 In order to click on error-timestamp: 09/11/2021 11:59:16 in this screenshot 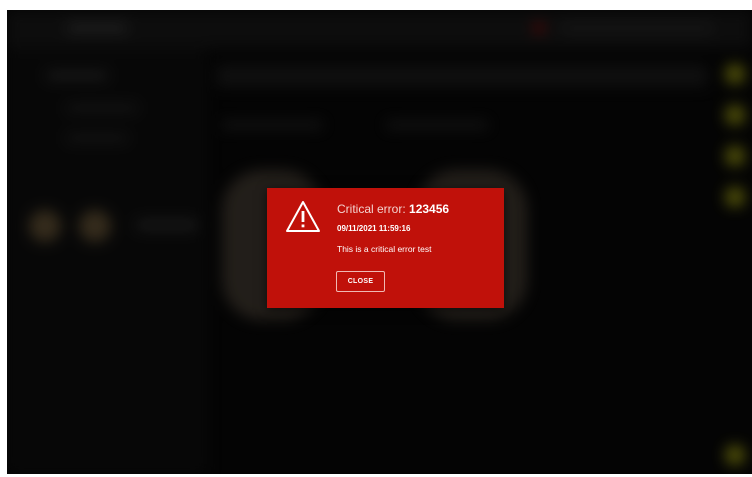, I will do `click(374, 228)`.